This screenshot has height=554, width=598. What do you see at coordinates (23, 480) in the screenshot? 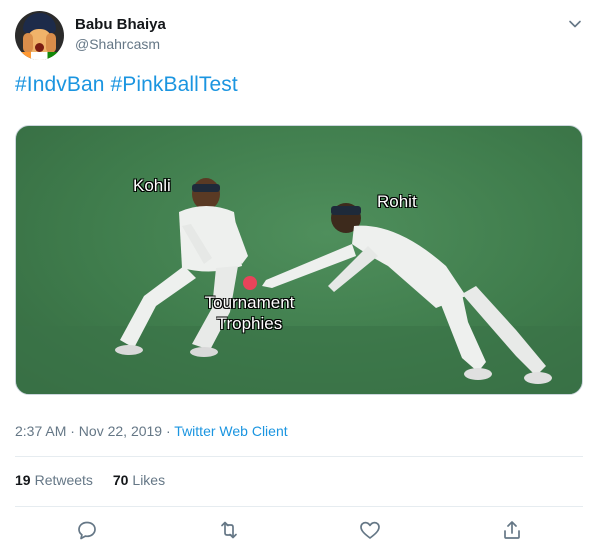
I see `retweets-count: 19` at bounding box center [23, 480].